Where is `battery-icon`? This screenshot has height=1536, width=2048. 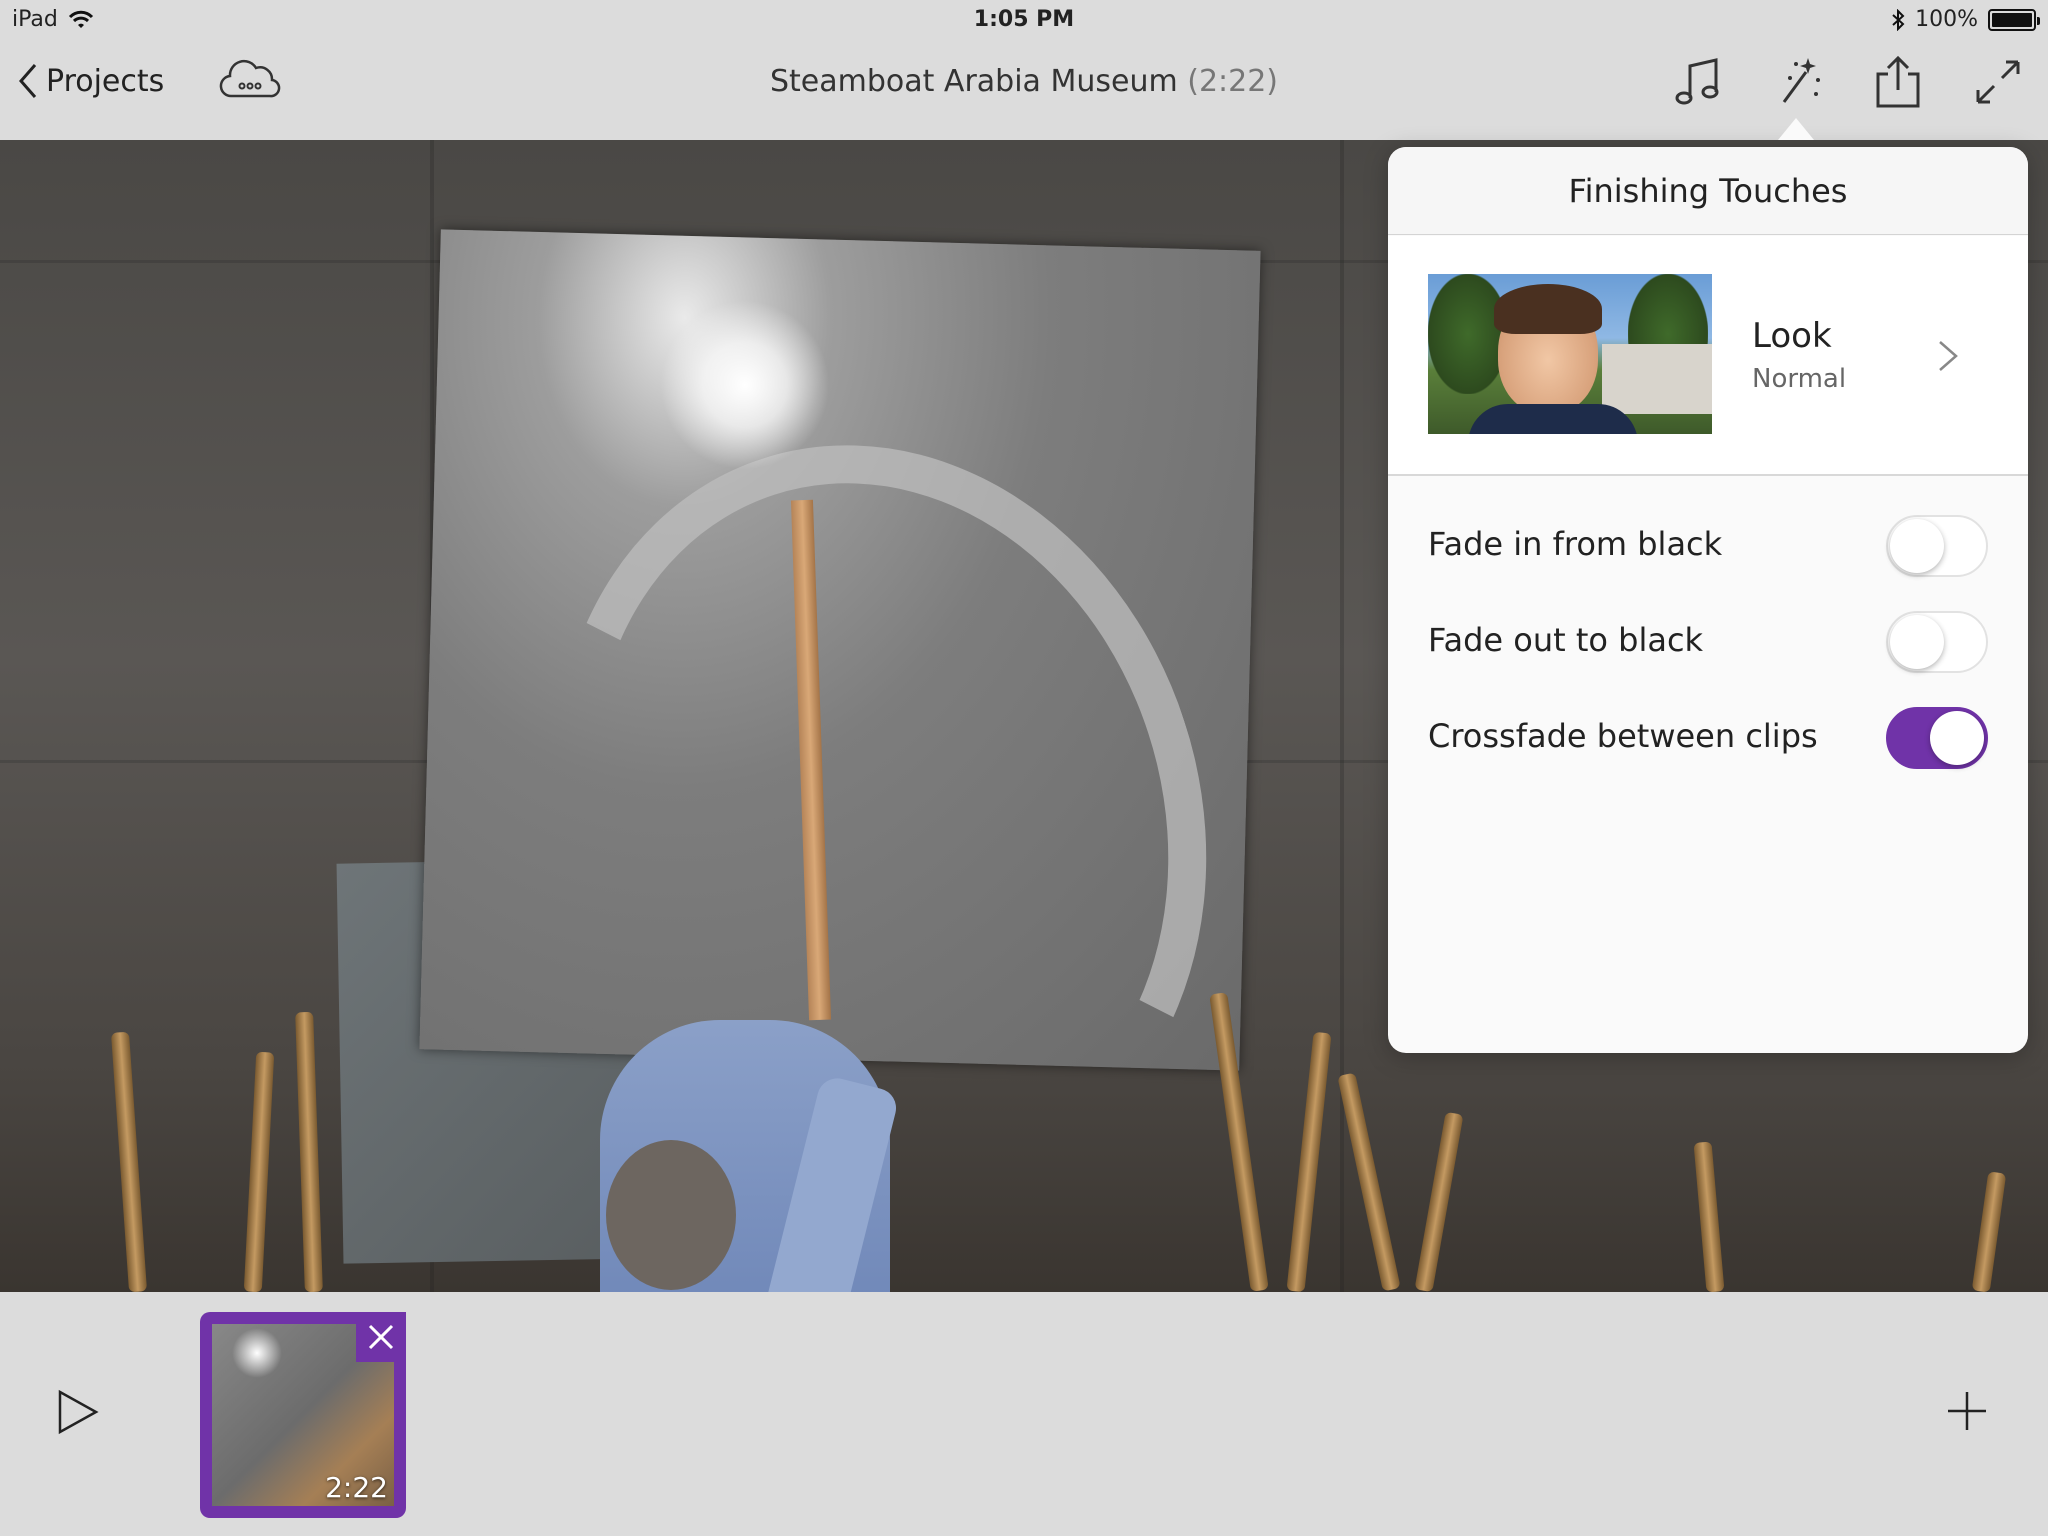 battery-icon is located at coordinates (2014, 19).